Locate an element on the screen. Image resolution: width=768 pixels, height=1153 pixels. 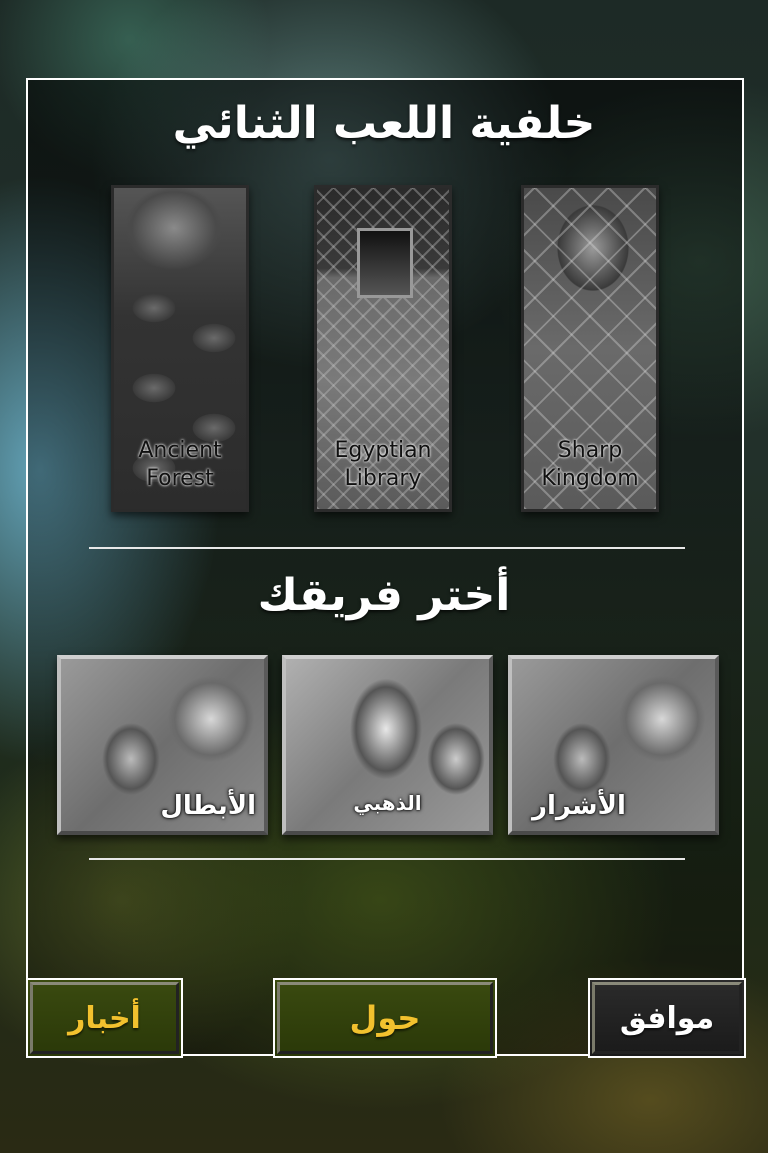
doorway-decoration is located at coordinates (385, 263).